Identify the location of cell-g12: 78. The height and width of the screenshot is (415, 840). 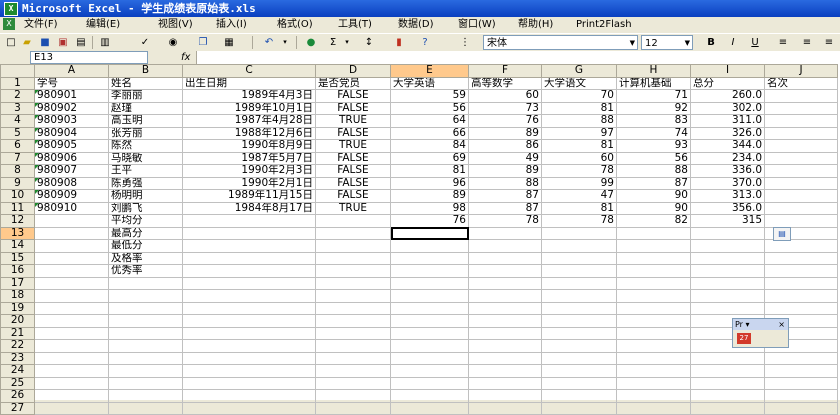
(579, 221).